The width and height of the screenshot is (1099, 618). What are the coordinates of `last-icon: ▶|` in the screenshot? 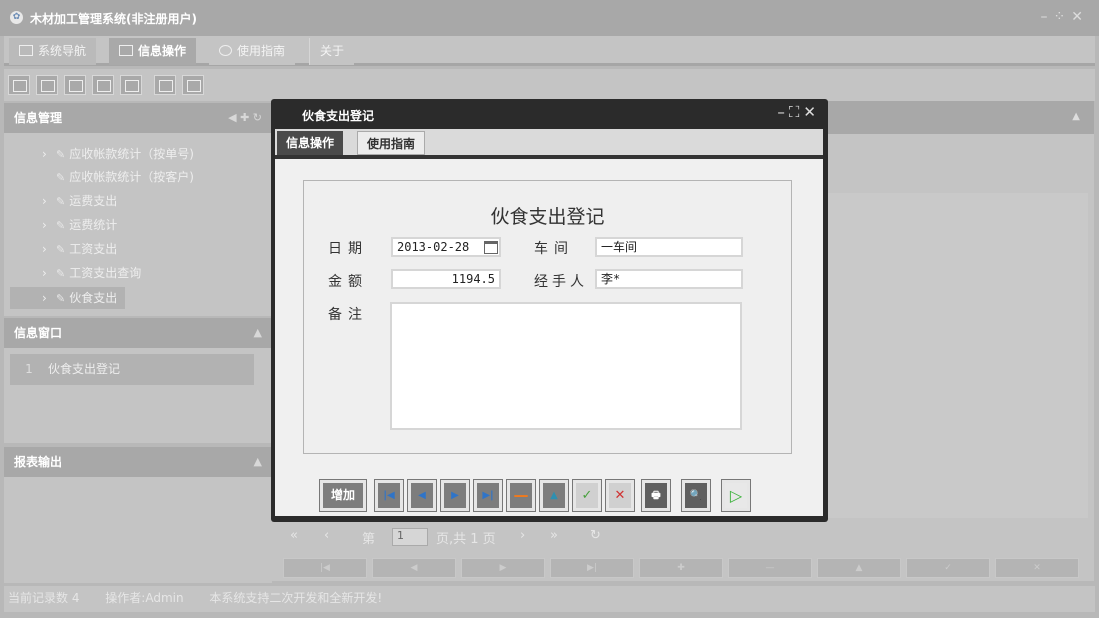 It's located at (488, 495).